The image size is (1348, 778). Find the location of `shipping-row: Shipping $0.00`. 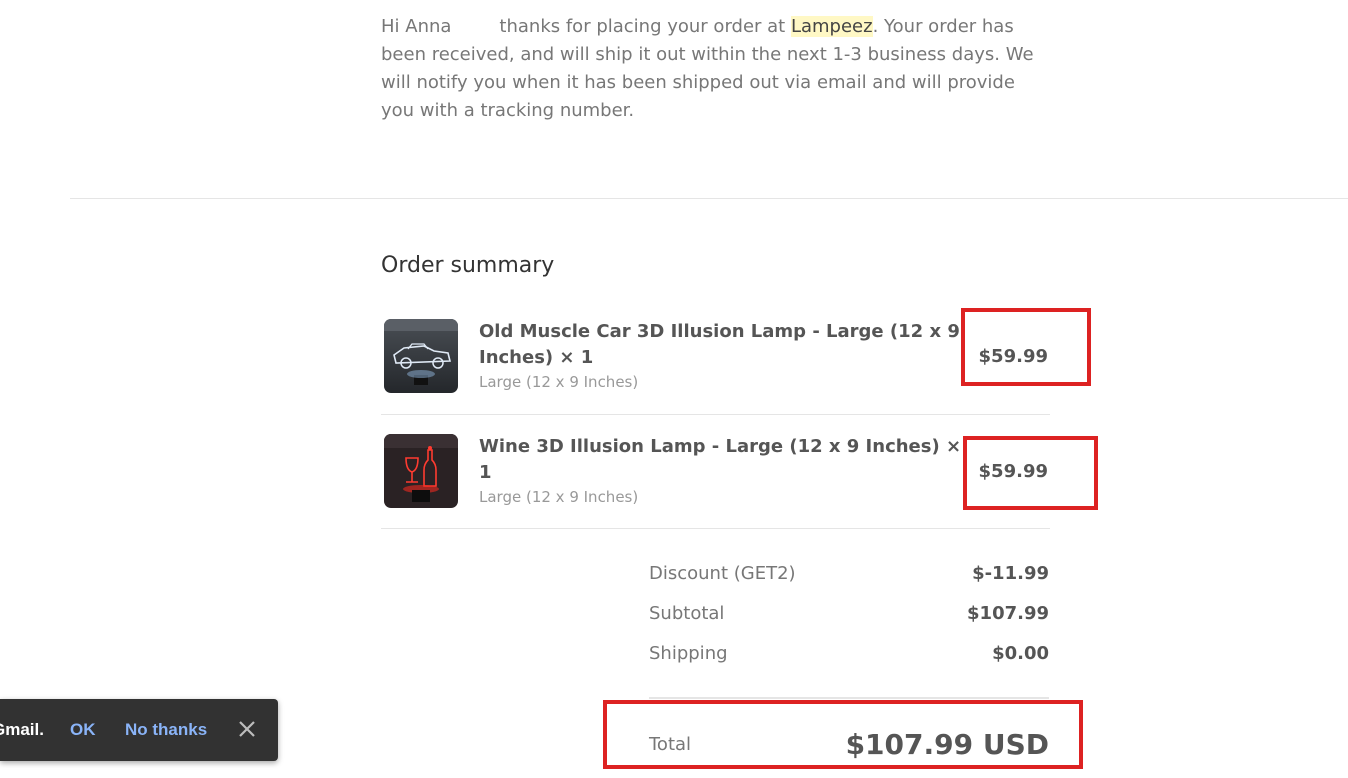

shipping-row: Shipping $0.00 is located at coordinates (849, 655).